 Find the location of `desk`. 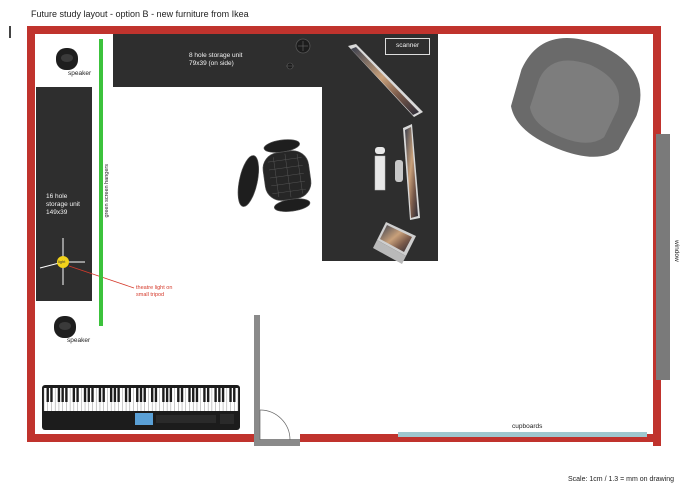

desk is located at coordinates (380, 147).